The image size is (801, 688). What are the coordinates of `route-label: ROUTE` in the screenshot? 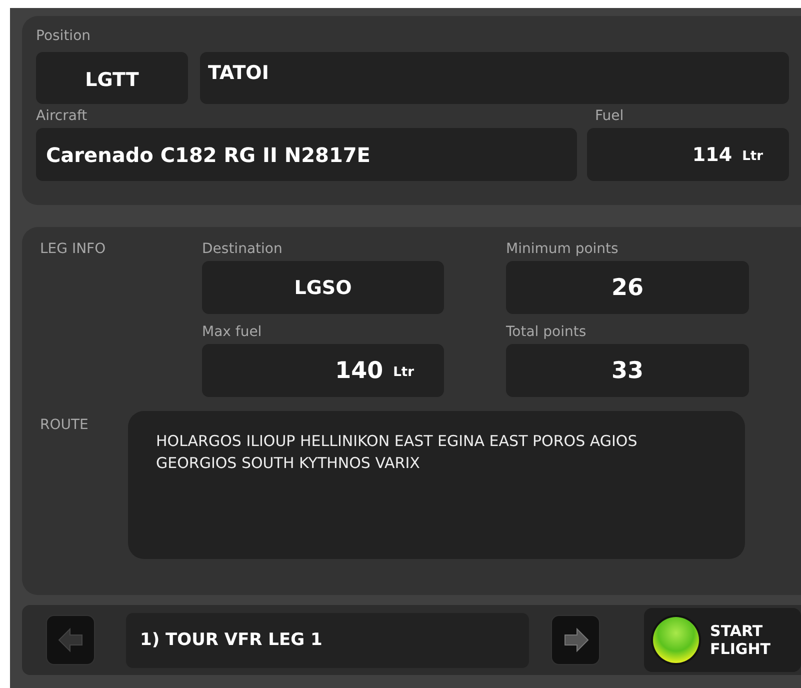 It's located at (65, 426).